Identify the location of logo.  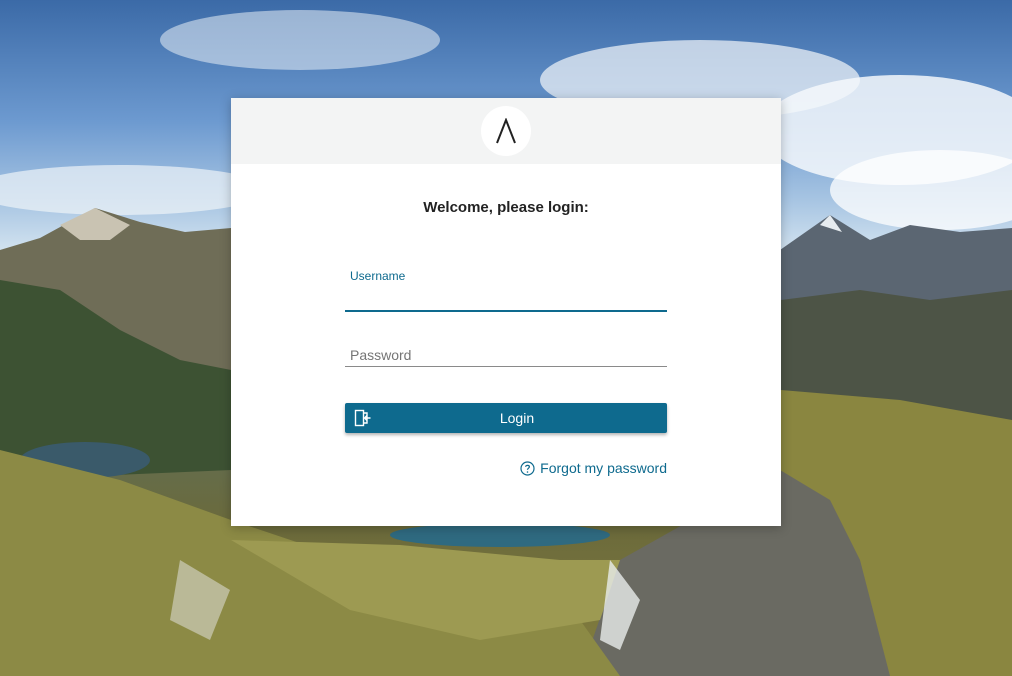
(506, 131).